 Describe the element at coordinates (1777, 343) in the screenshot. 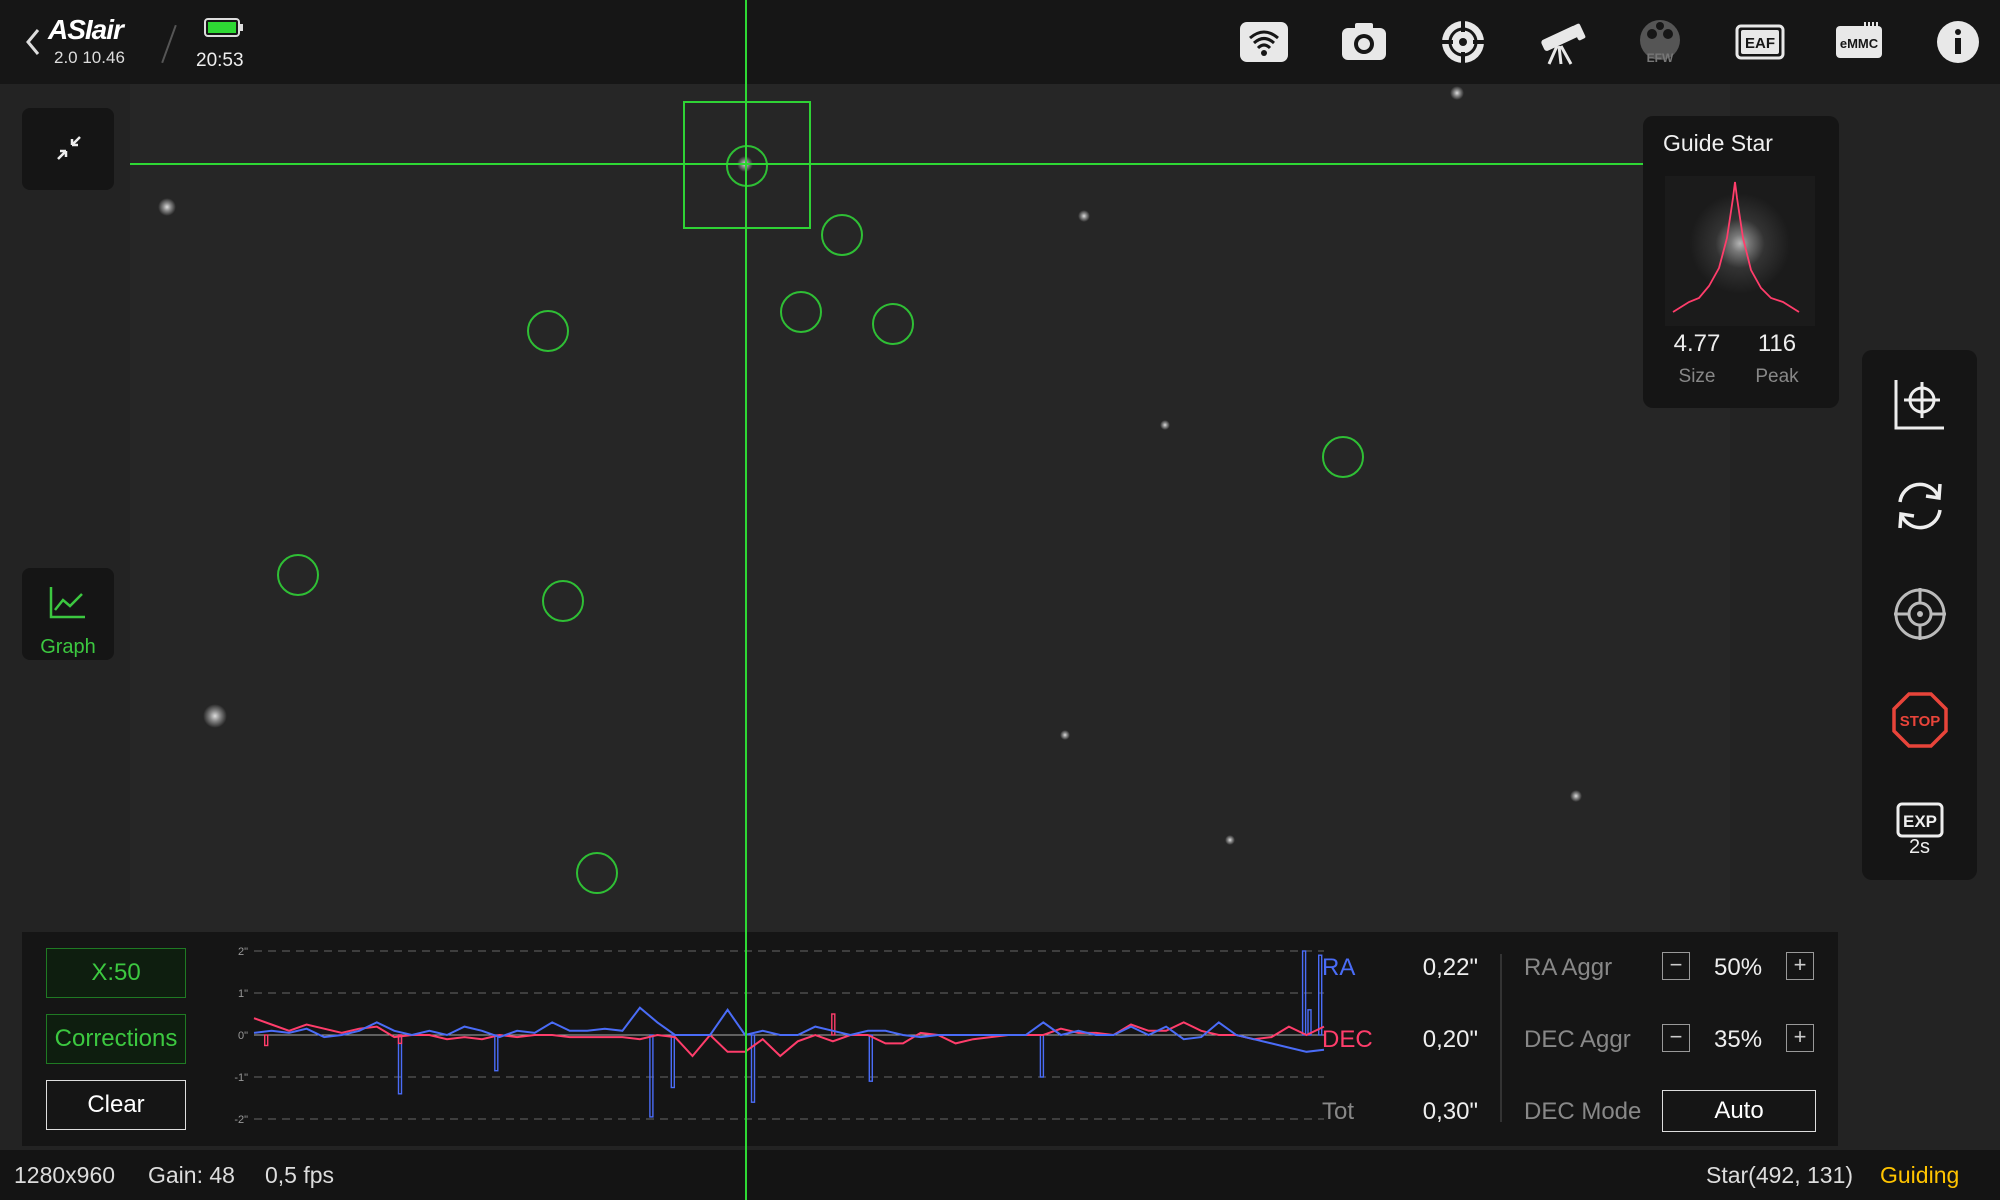

I see `peak-value: 116` at that location.